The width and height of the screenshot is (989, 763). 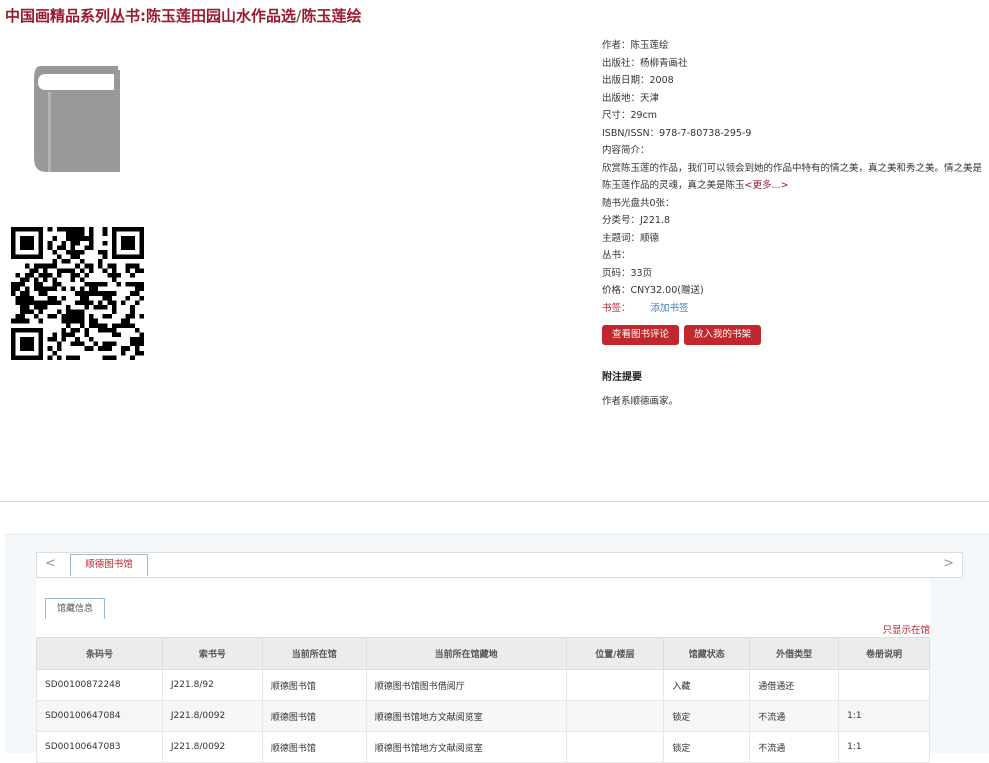 What do you see at coordinates (77, 119) in the screenshot?
I see `book-icon` at bounding box center [77, 119].